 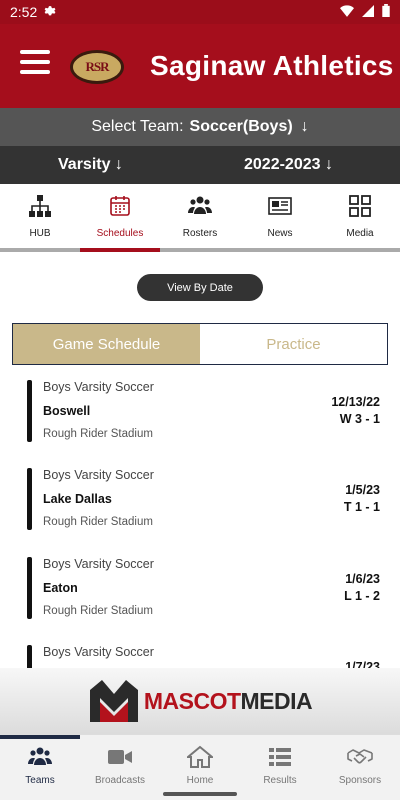 I want to click on menu-icon, so click(x=35, y=62).